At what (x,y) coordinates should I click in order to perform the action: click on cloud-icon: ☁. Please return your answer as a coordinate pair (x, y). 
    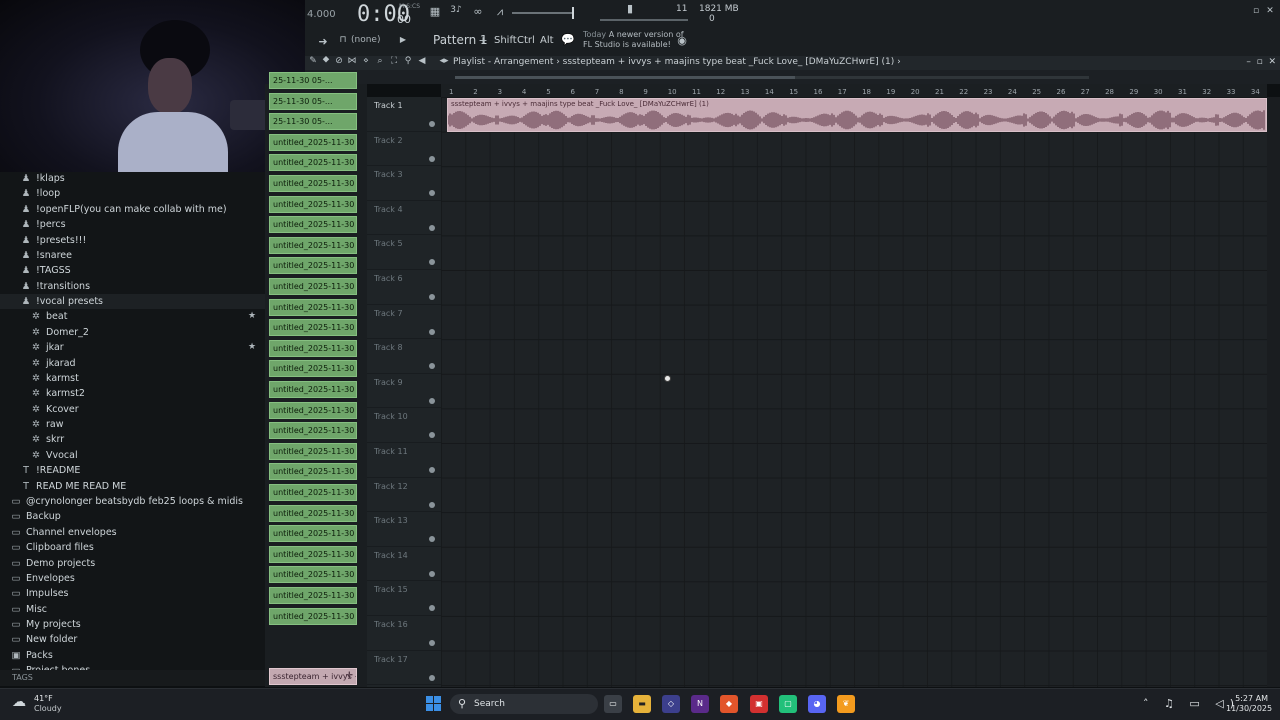
    Looking at the image, I should click on (22, 702).